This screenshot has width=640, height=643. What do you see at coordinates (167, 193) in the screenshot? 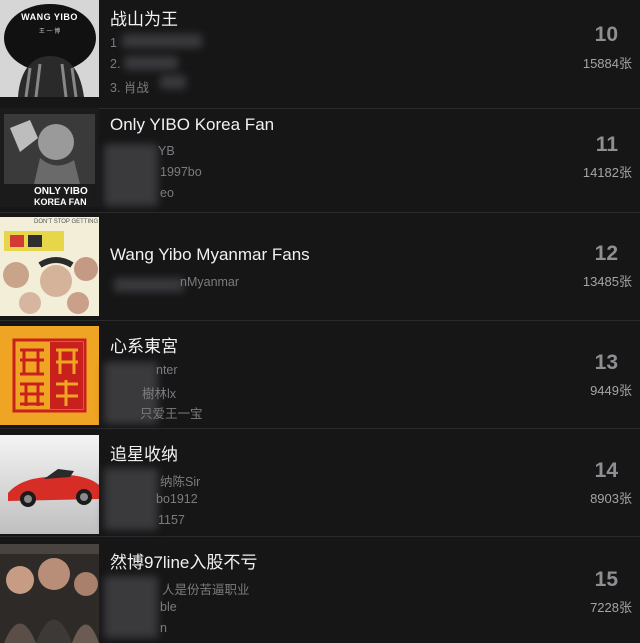
I see `member-line: eo` at bounding box center [167, 193].